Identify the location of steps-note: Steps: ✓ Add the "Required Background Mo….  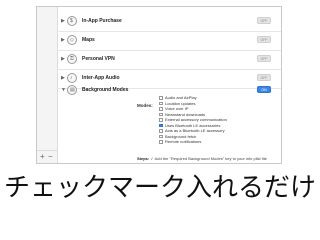
(202, 158).